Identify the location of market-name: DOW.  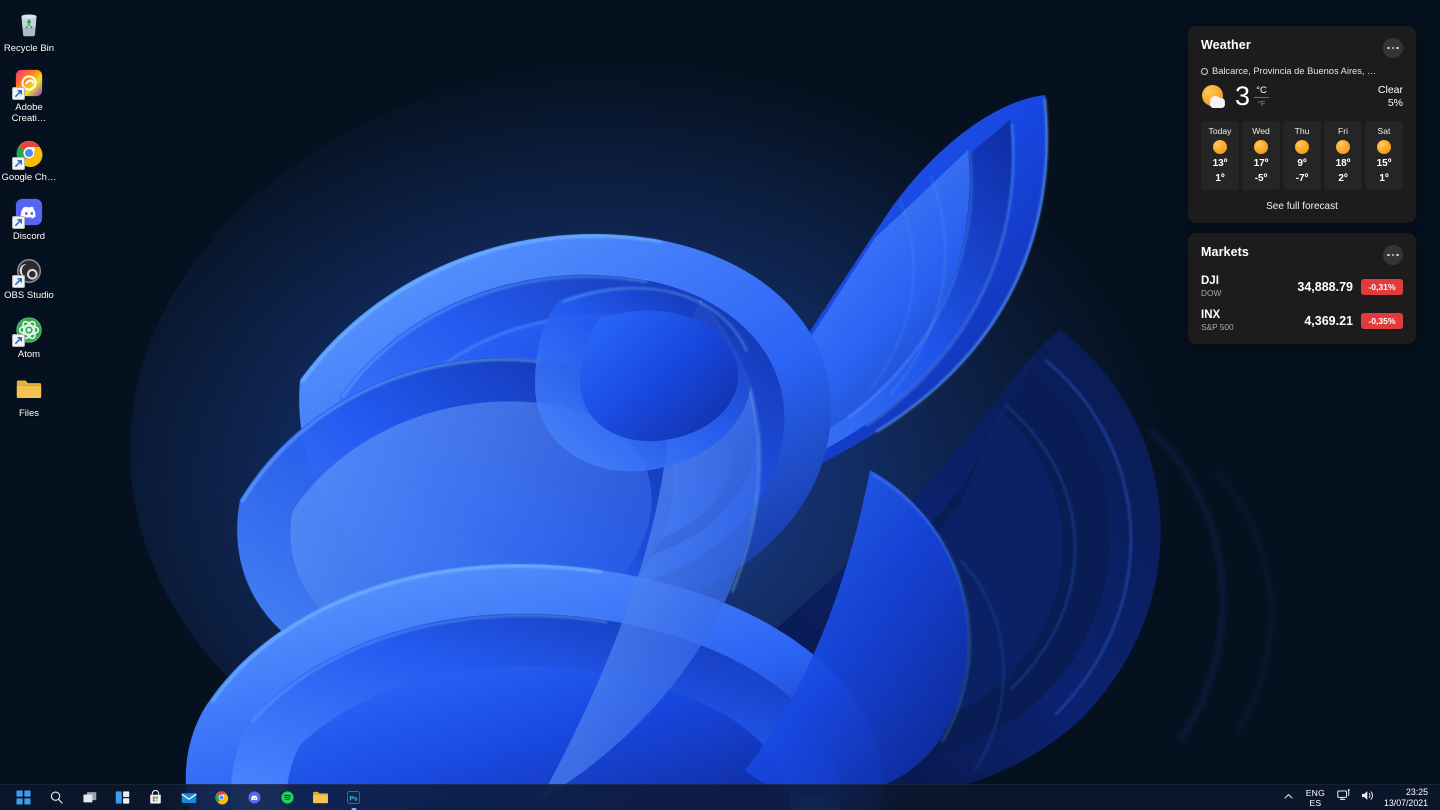
(1211, 293).